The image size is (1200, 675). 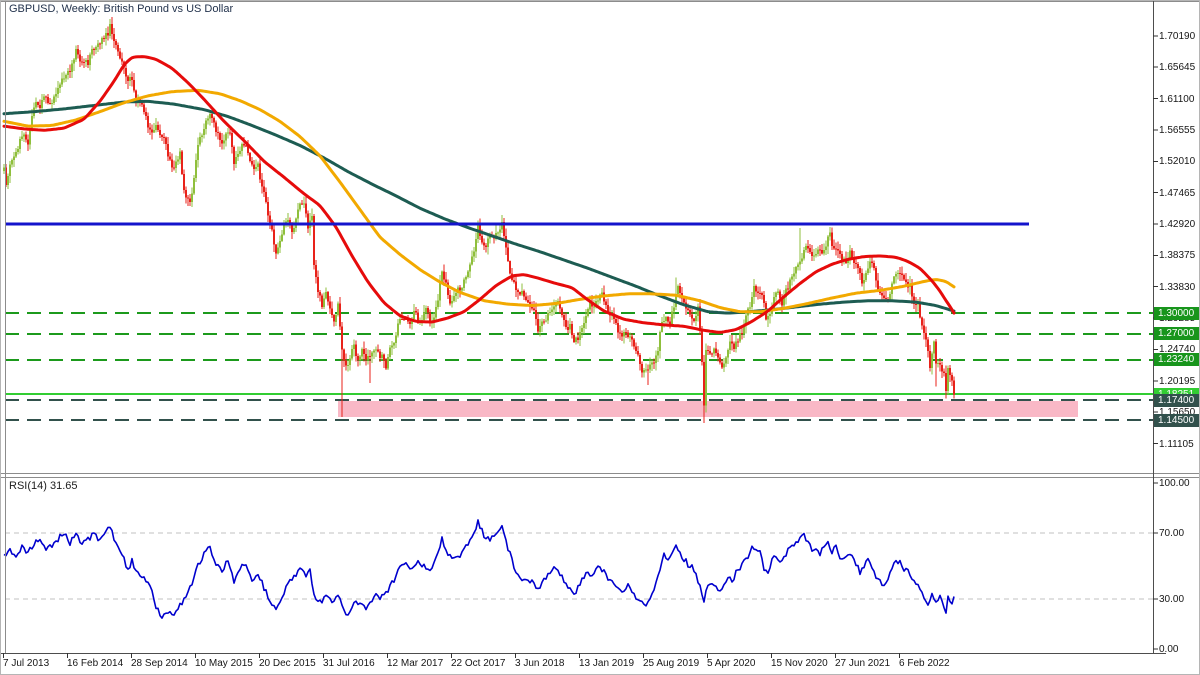 I want to click on price-badge-1.17400: 1.17400, so click(x=1176, y=400).